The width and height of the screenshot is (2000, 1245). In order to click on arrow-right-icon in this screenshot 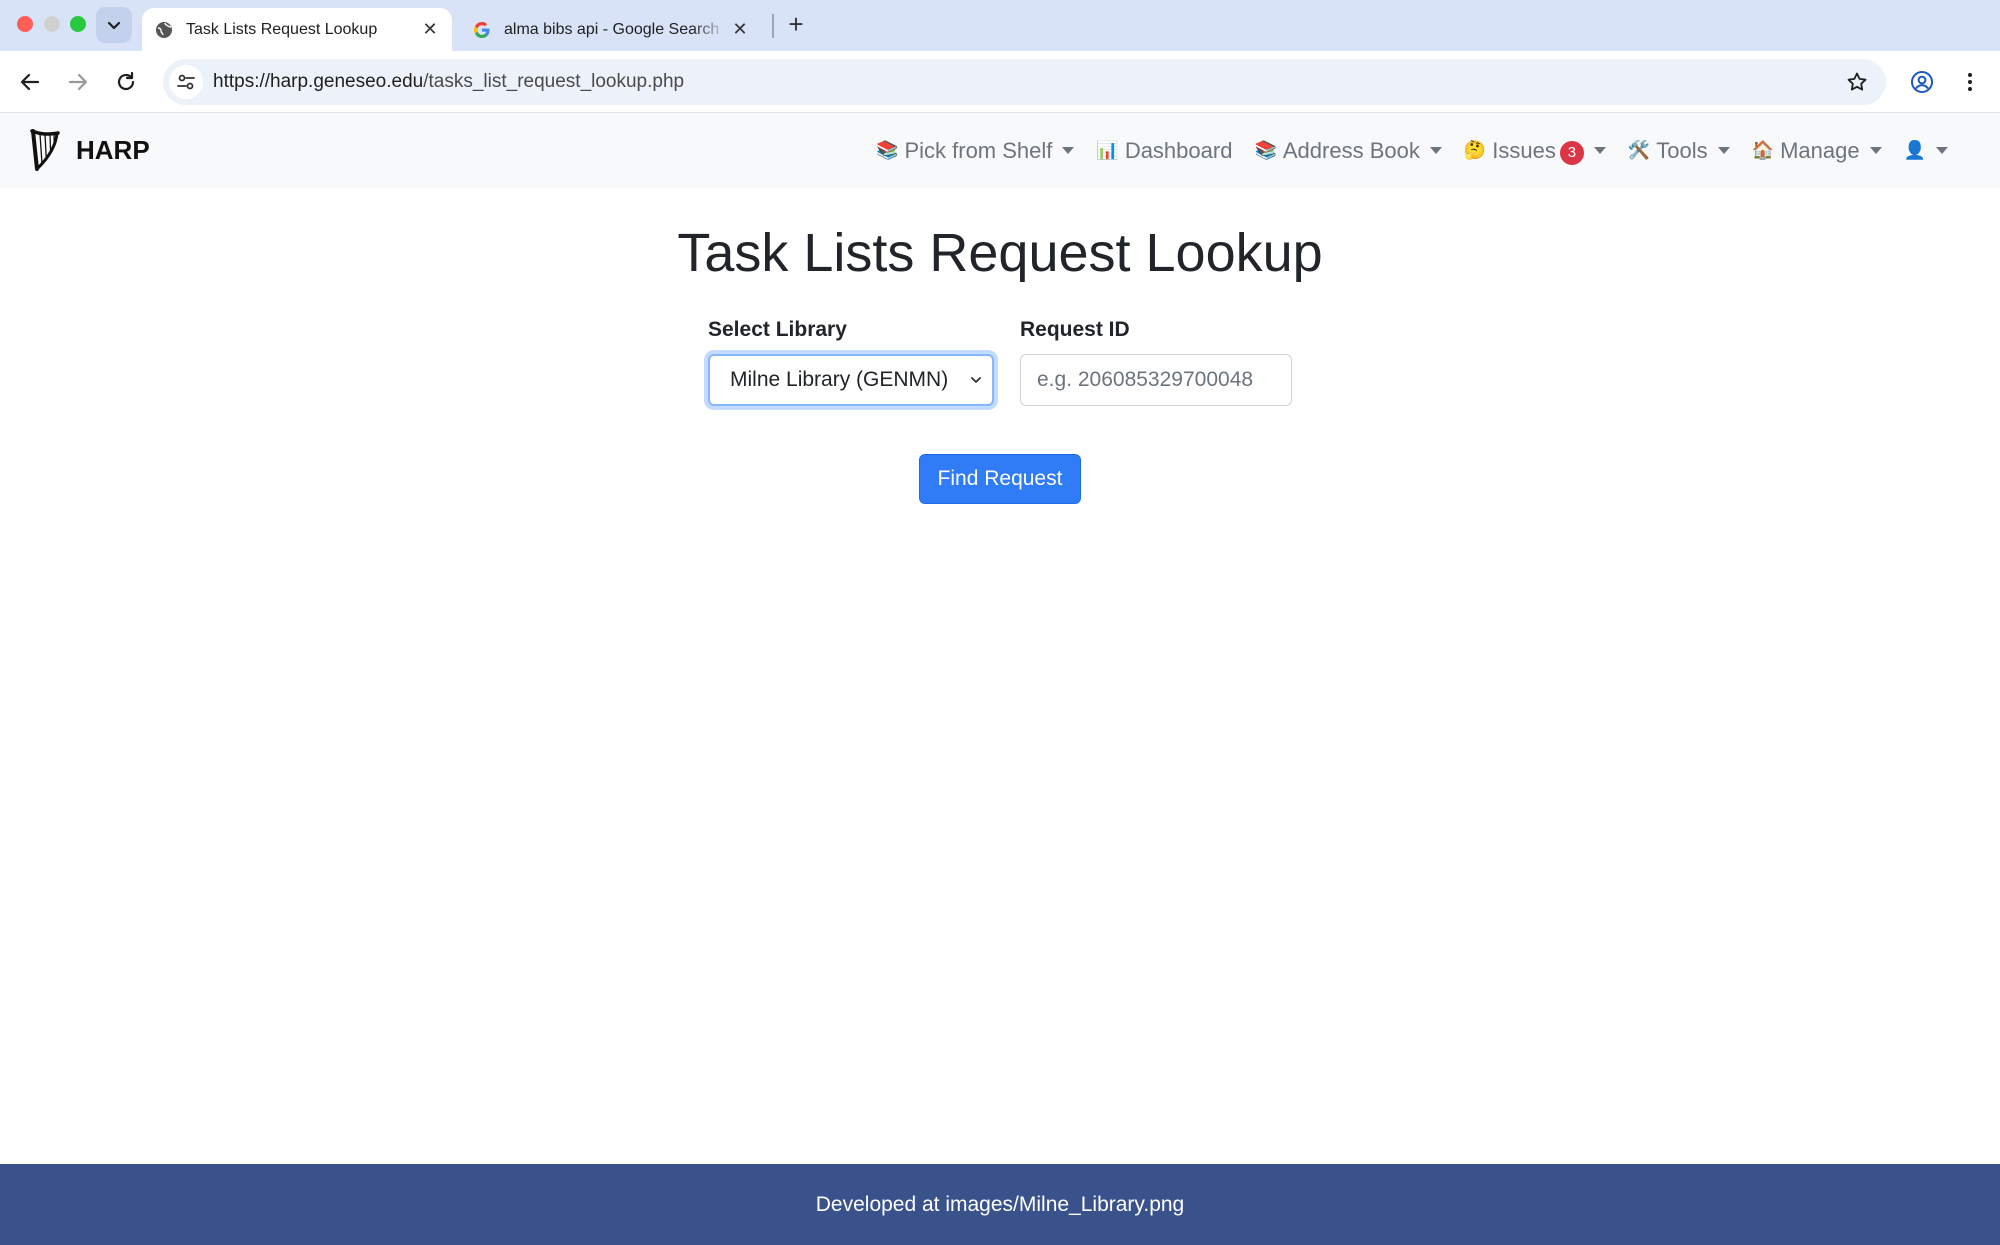, I will do `click(78, 82)`.